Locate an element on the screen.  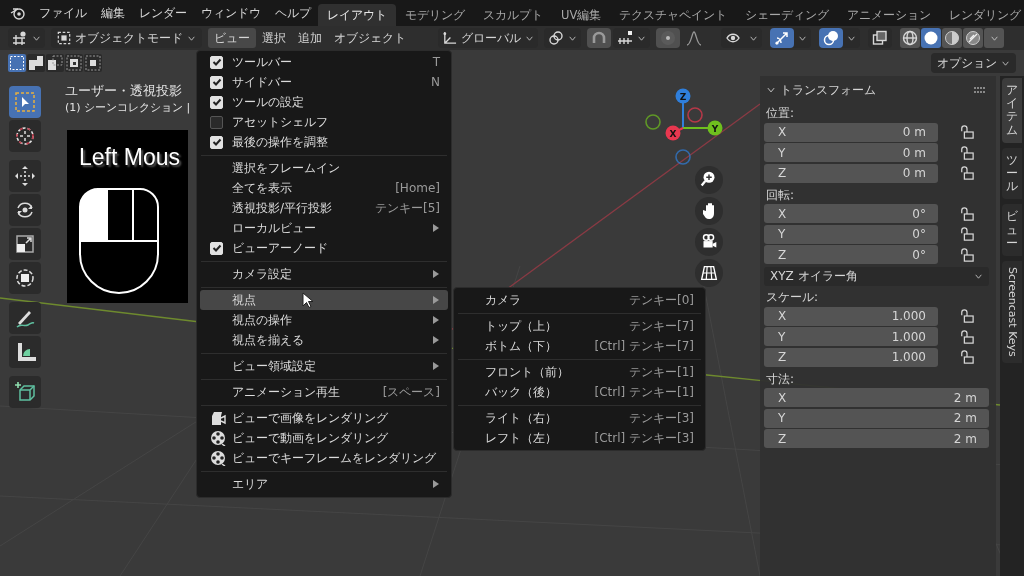
menu-item: カメラ テンキー[0] is located at coordinates (579, 300).